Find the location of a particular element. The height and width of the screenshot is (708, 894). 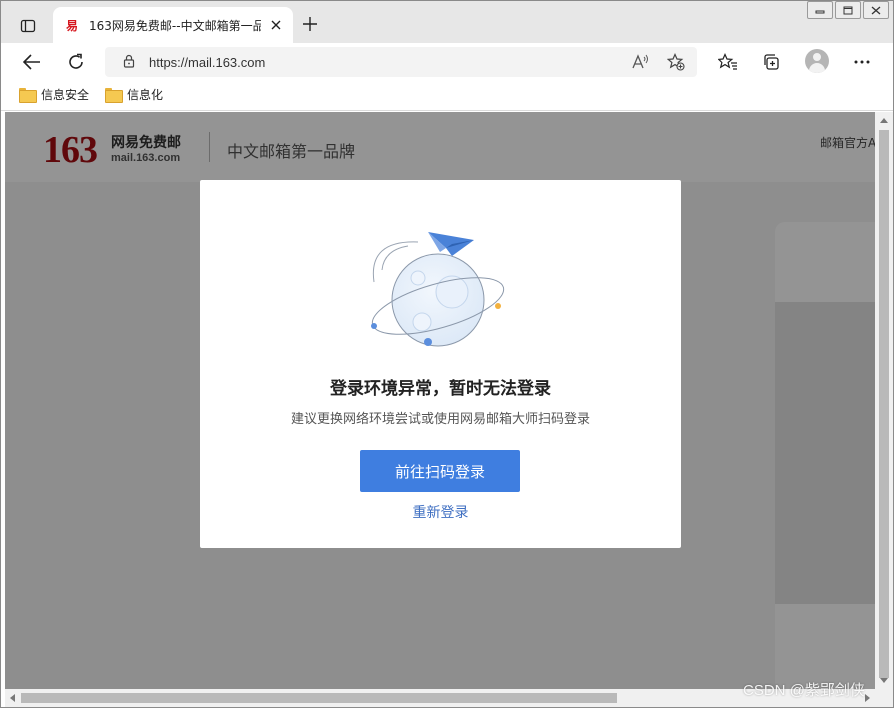

scroll-down-icon is located at coordinates (884, 680).